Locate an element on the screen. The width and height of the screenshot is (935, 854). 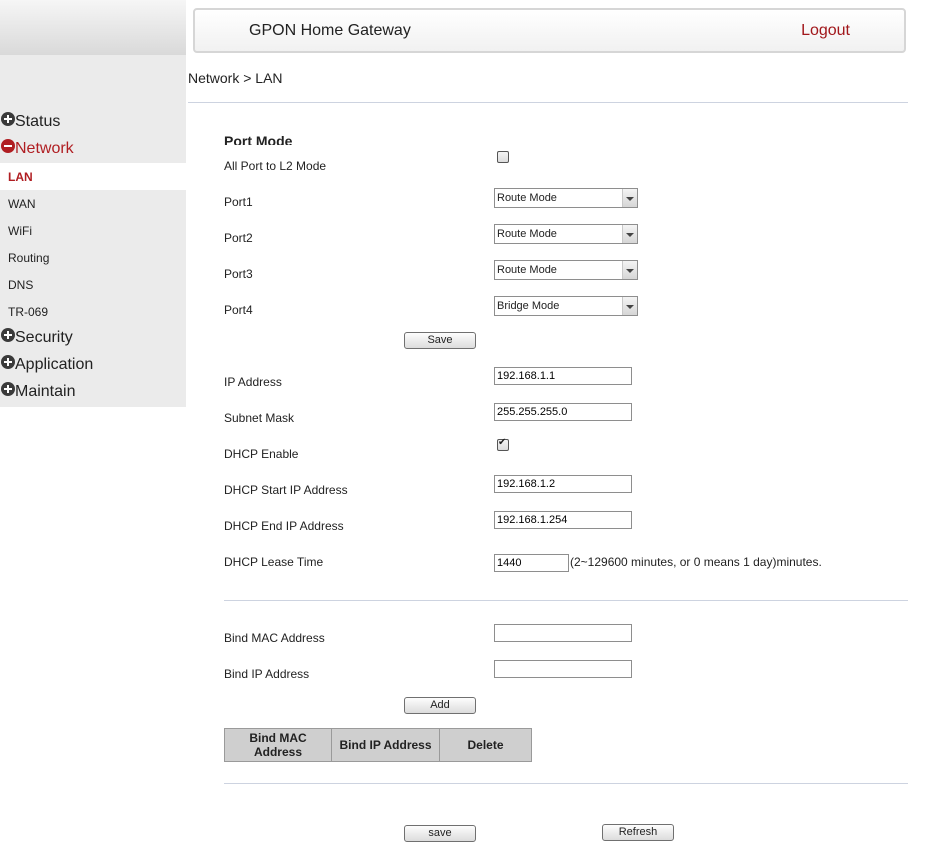
app-title: GPON Home Gateway is located at coordinates (330, 30).